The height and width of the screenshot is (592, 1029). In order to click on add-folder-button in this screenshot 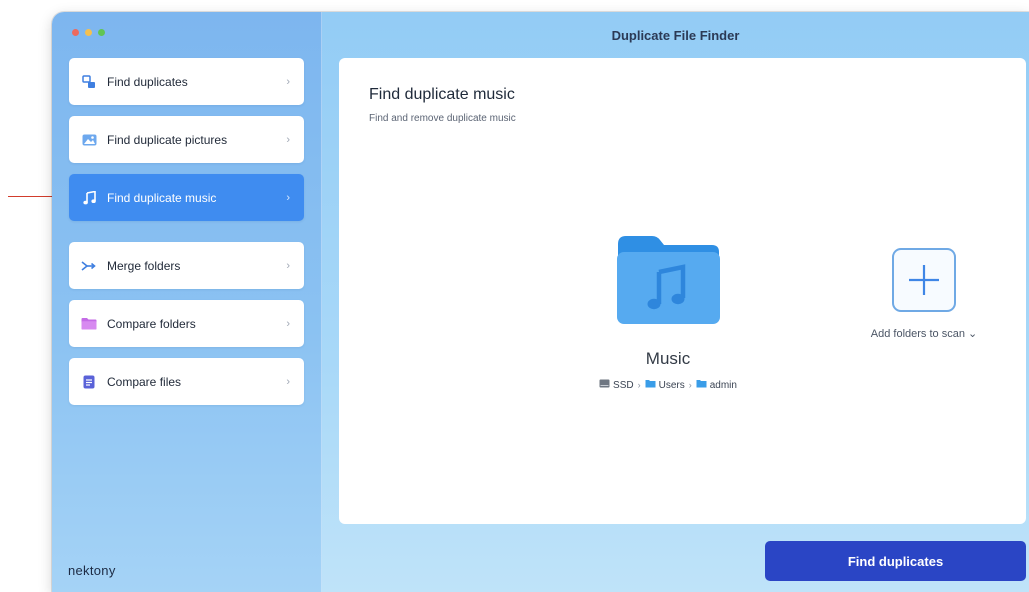, I will do `click(924, 280)`.